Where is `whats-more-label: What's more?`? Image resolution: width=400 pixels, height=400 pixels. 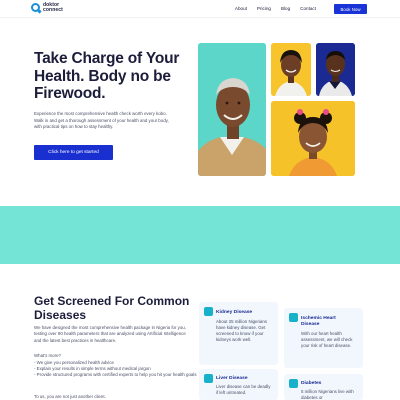 whats-more-label: What's more? is located at coordinates (47, 355).